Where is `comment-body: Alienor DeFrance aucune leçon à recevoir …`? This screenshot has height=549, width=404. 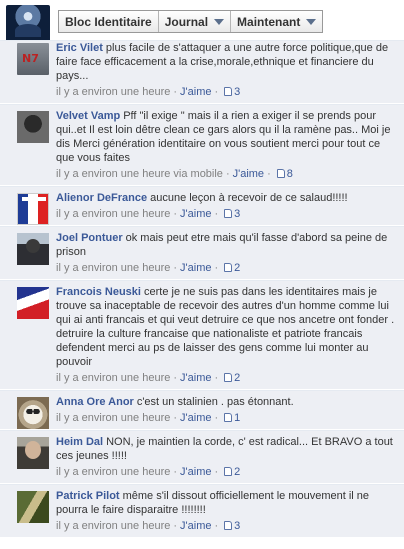
comment-body: Alienor DeFrance aucune leçon à recevoir … is located at coordinates (226, 198).